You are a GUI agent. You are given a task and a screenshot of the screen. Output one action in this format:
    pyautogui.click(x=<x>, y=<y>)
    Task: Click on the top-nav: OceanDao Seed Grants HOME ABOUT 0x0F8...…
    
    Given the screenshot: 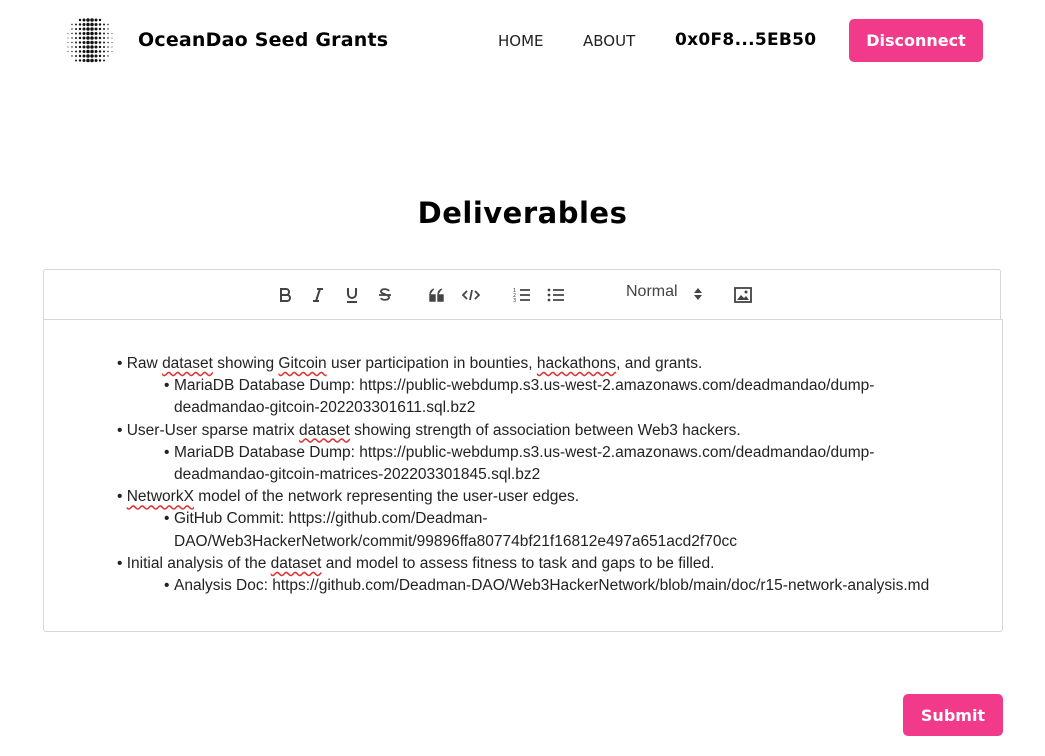 What is the action you would take?
    pyautogui.click(x=522, y=41)
    